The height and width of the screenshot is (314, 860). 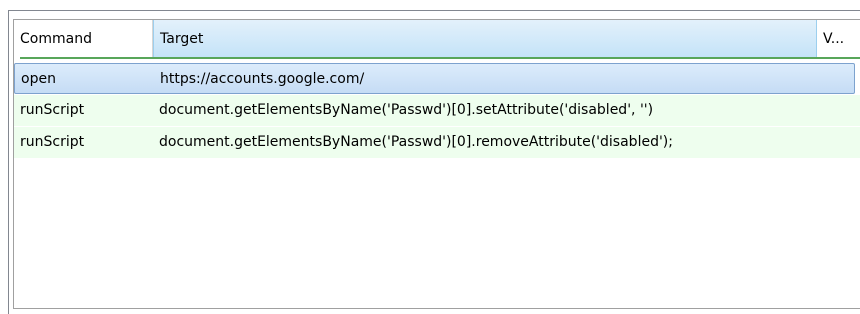 What do you see at coordinates (262, 79) in the screenshot?
I see `target-cell: https://accounts.google.com/` at bounding box center [262, 79].